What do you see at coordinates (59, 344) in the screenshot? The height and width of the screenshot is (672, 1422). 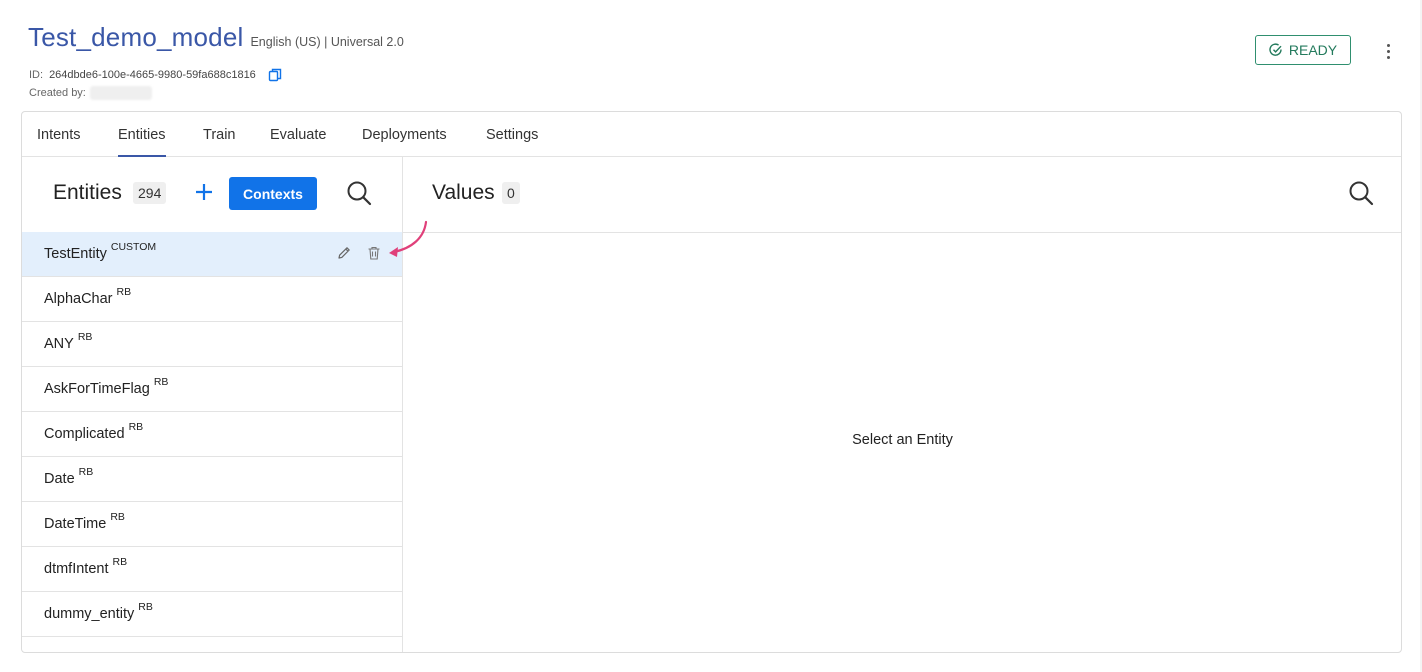 I see `entity-name: ANY` at bounding box center [59, 344].